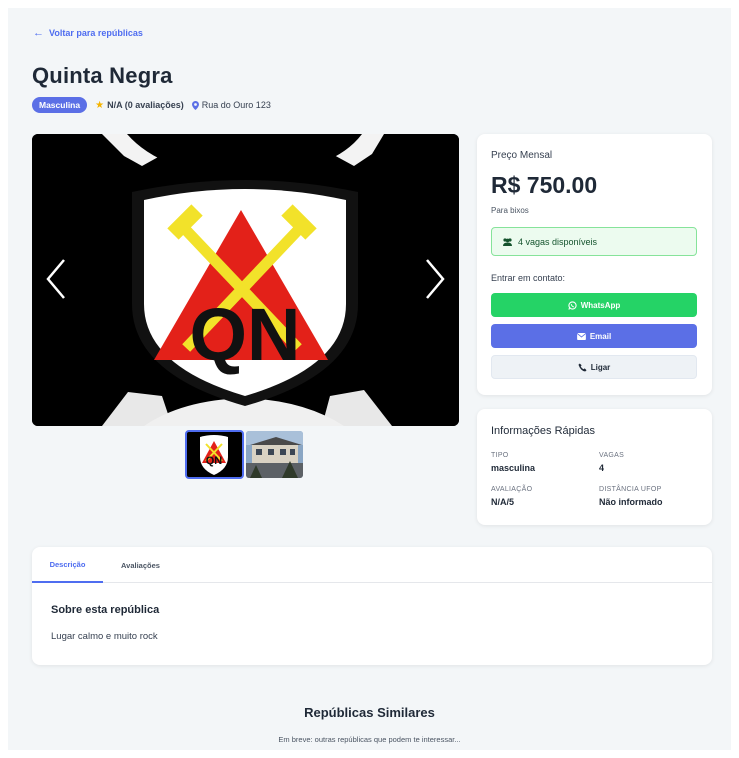 The height and width of the screenshot is (758, 739). I want to click on thumbnail-logo: QN, so click(214, 454).